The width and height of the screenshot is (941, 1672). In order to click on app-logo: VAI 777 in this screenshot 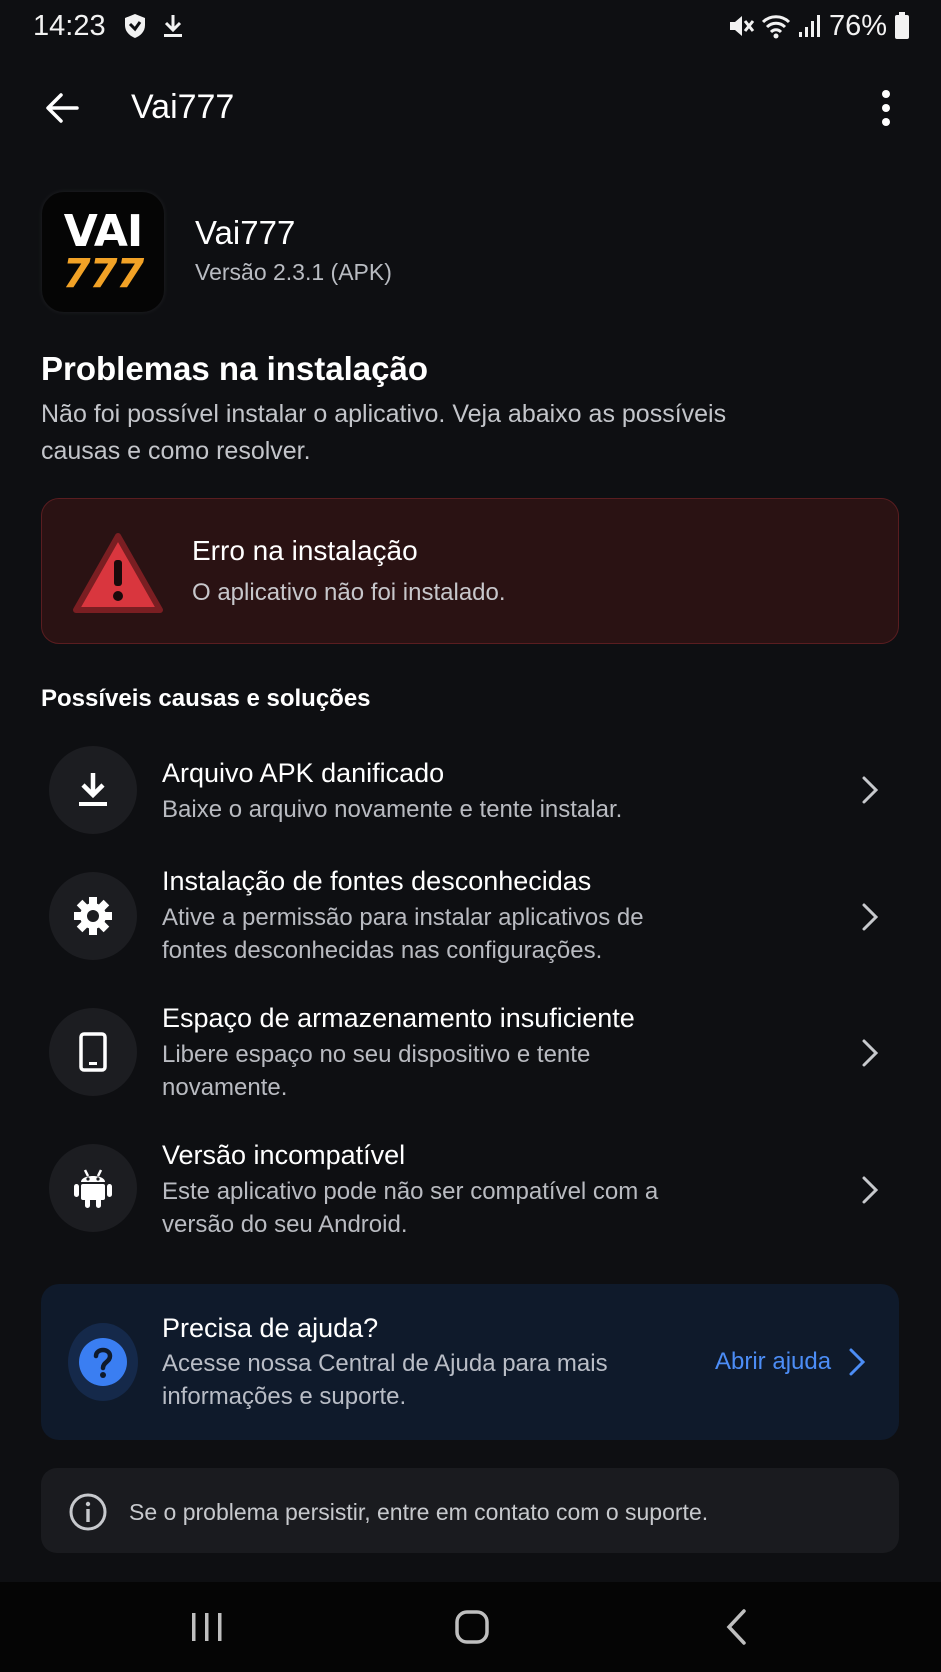, I will do `click(103, 252)`.